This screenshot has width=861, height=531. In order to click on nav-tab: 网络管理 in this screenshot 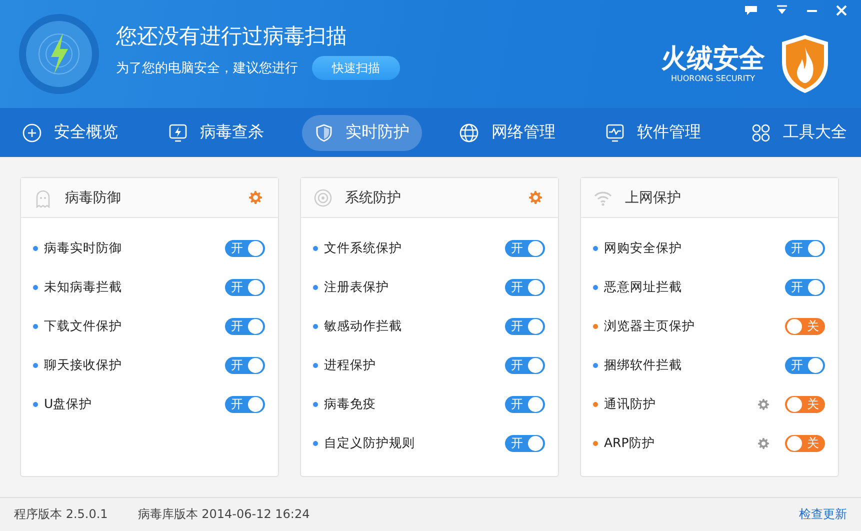, I will do `click(507, 132)`.